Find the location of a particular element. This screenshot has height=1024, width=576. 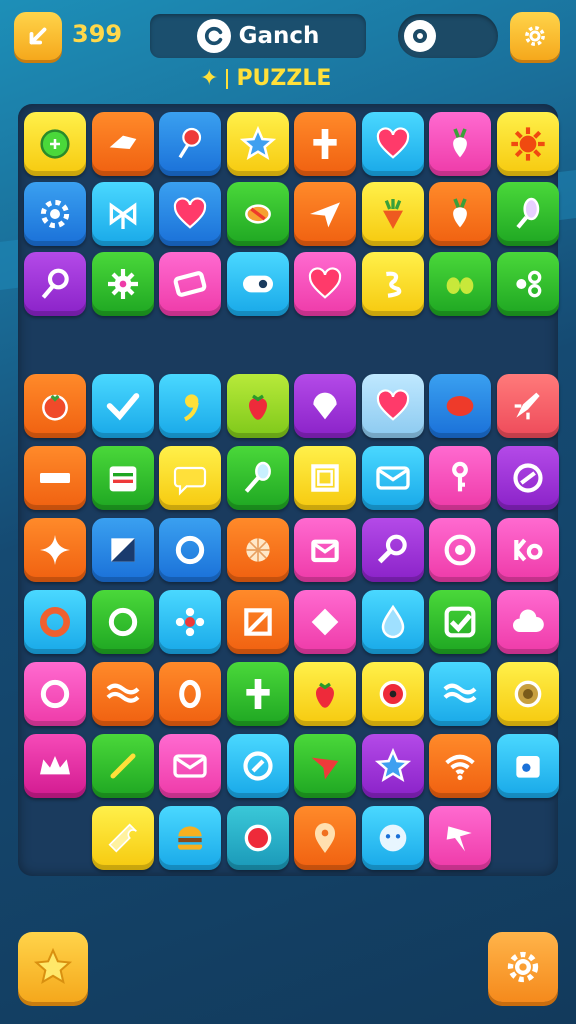

gear-icon is located at coordinates (535, 36).